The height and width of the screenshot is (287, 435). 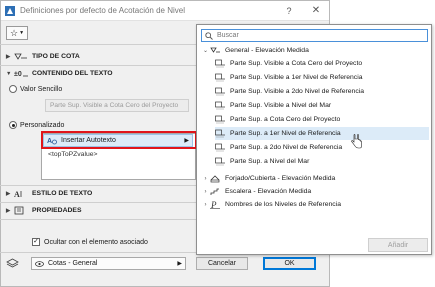 I want to click on highlight-callout, so click(x=119, y=140).